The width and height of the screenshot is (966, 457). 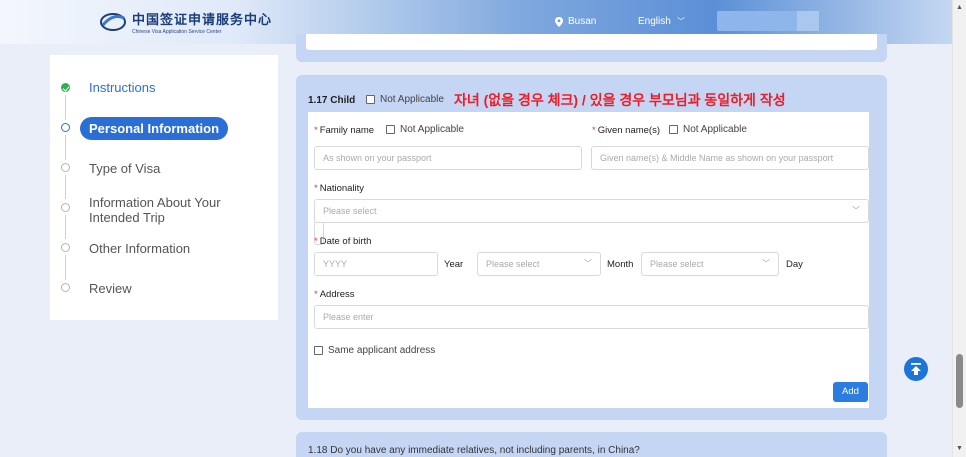 I want to click on month-unit-label: Month, so click(x=620, y=264).